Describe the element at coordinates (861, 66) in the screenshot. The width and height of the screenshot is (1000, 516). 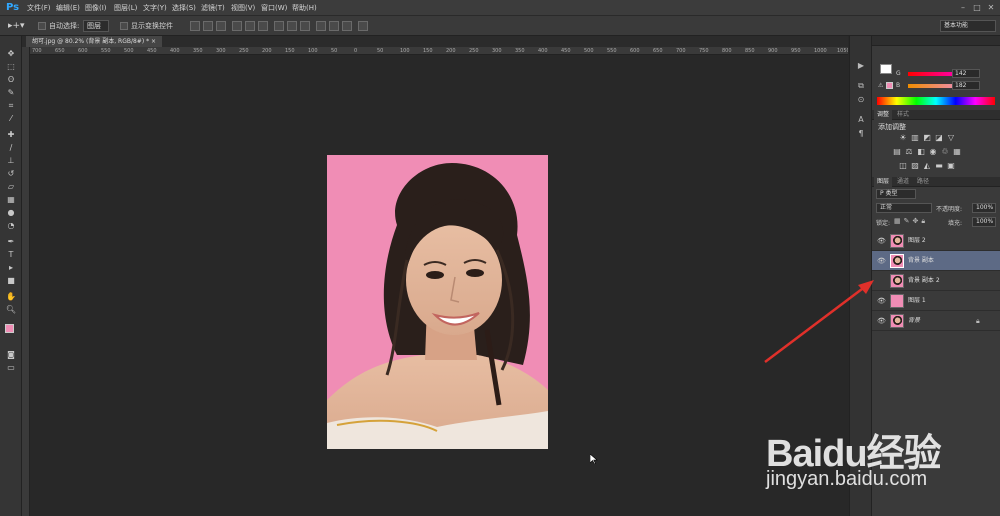
I see `play-icon: ▶` at that location.